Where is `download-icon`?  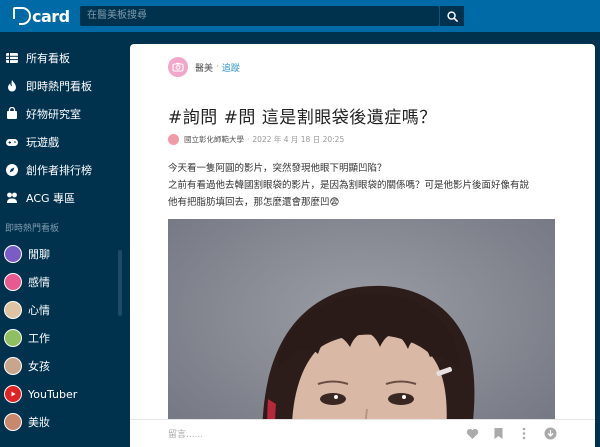
download-icon is located at coordinates (550, 433).